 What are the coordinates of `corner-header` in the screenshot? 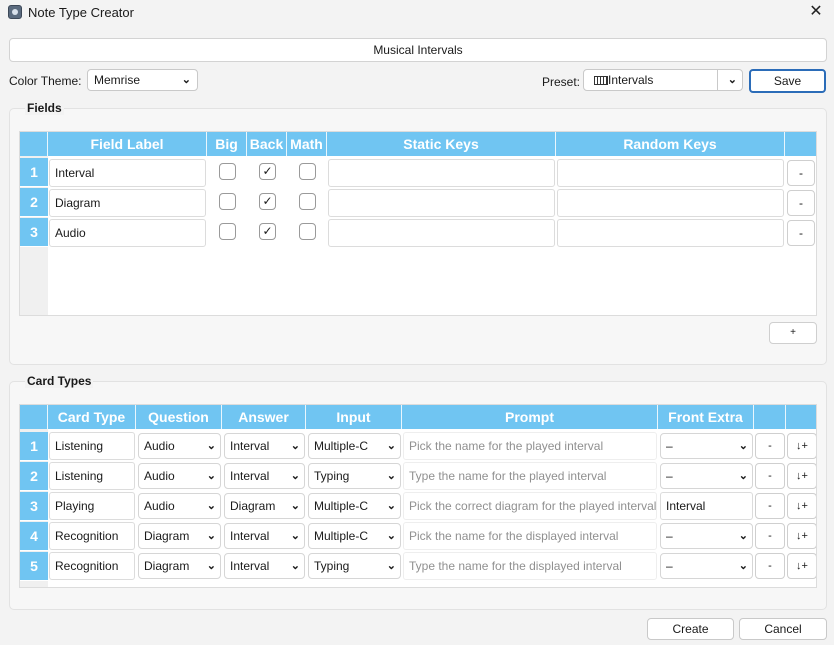 It's located at (34, 144).